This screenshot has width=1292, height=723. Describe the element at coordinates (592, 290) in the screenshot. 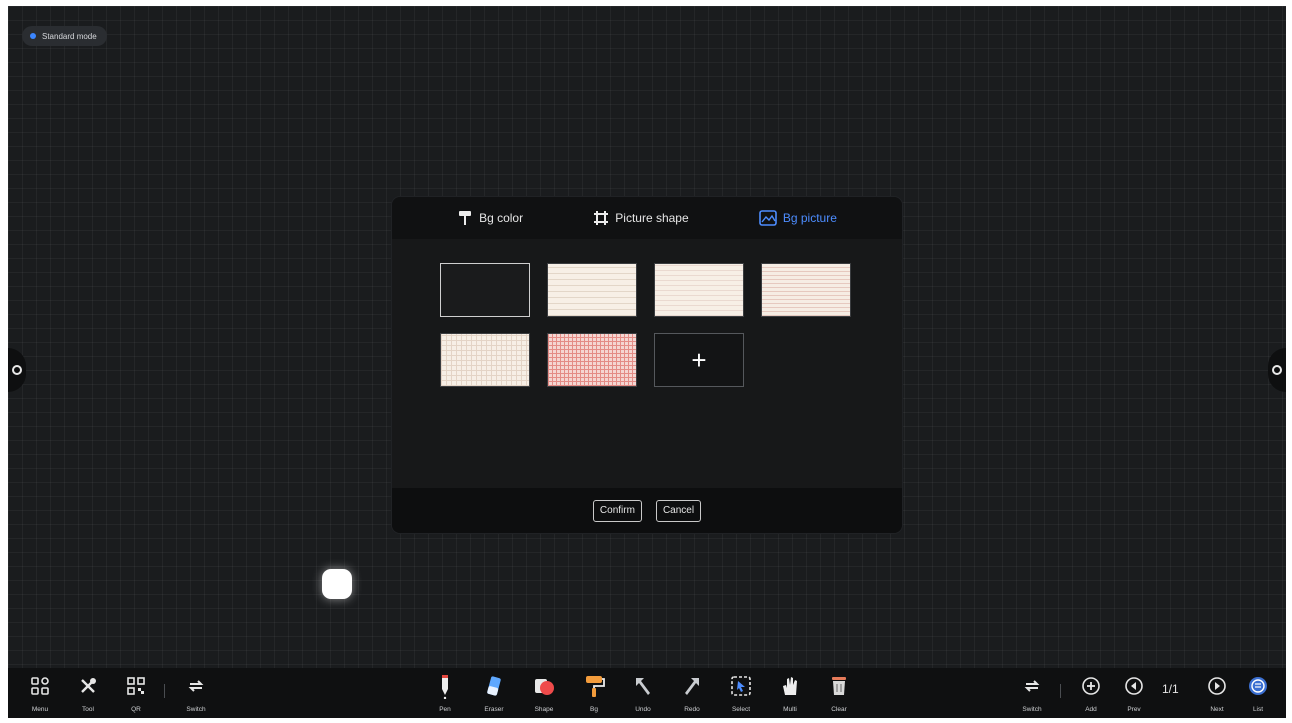

I see `bg-thumb-beige-lined` at that location.